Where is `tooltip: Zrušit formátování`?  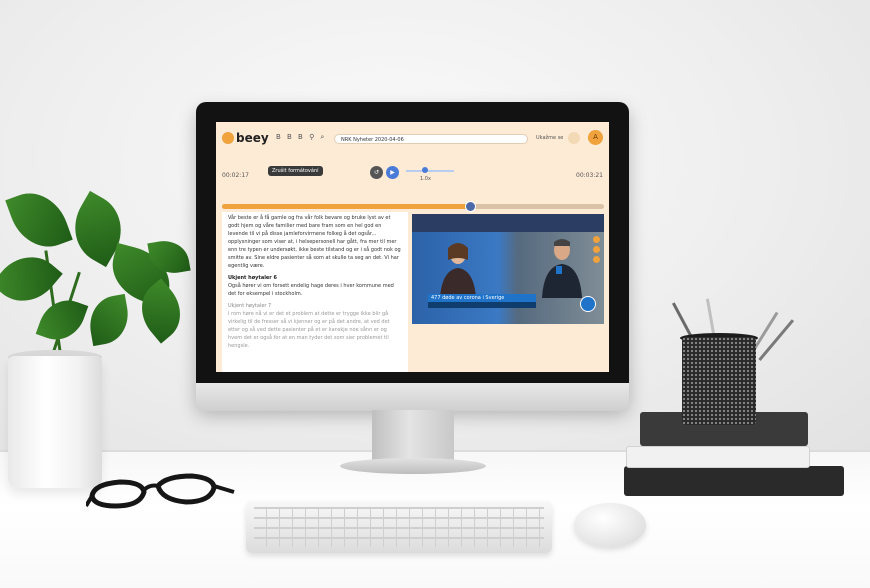 tooltip: Zrušit formátování is located at coordinates (295, 171).